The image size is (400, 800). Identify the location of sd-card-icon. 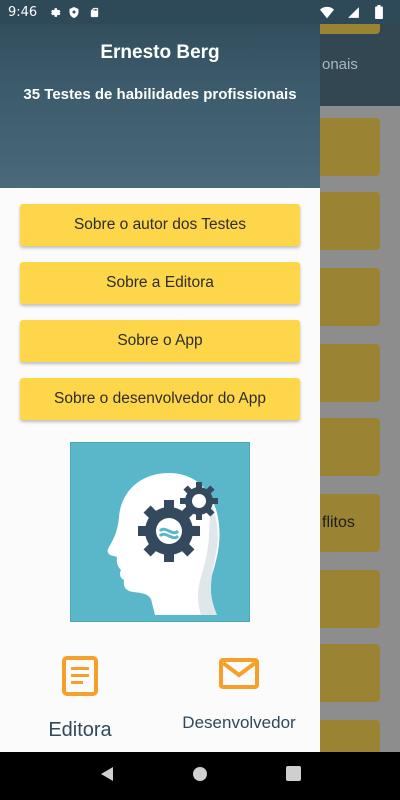
(94, 12).